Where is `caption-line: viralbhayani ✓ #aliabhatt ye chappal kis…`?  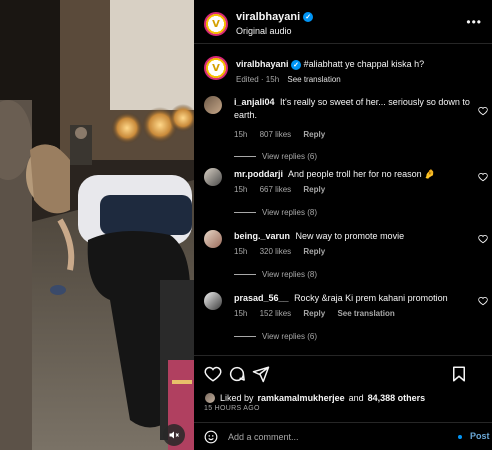 caption-line: viralbhayani ✓ #aliabhatt ye chappal kis… is located at coordinates (330, 64).